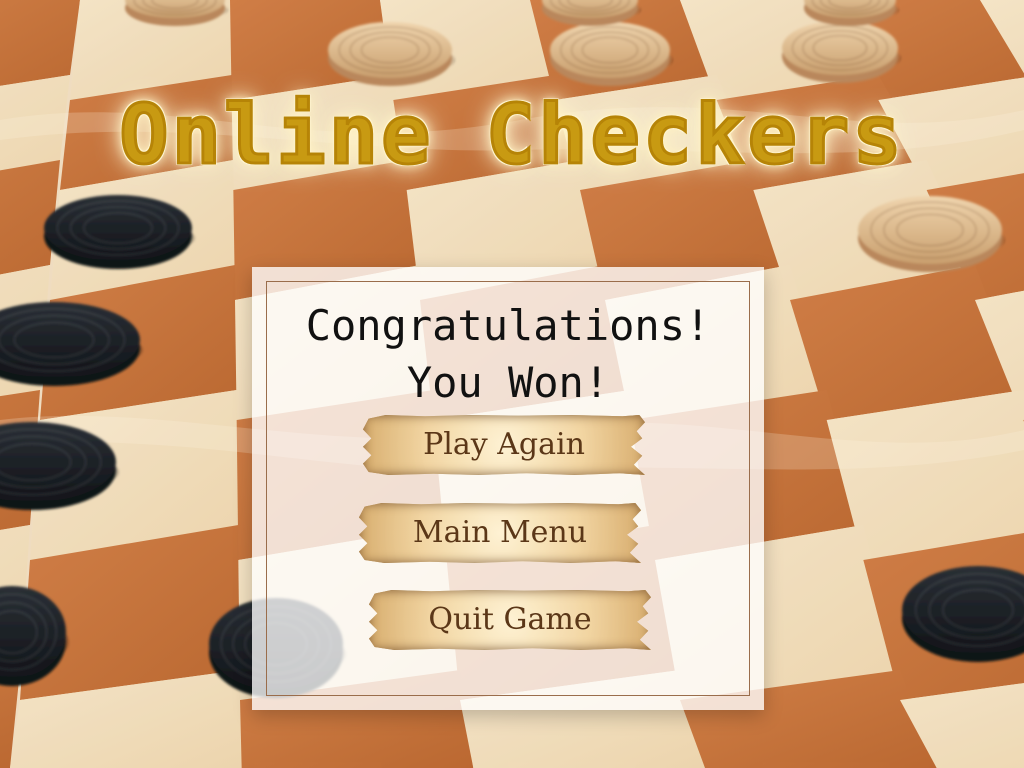  I want to click on quit-game-label: Quit Game, so click(510, 619).